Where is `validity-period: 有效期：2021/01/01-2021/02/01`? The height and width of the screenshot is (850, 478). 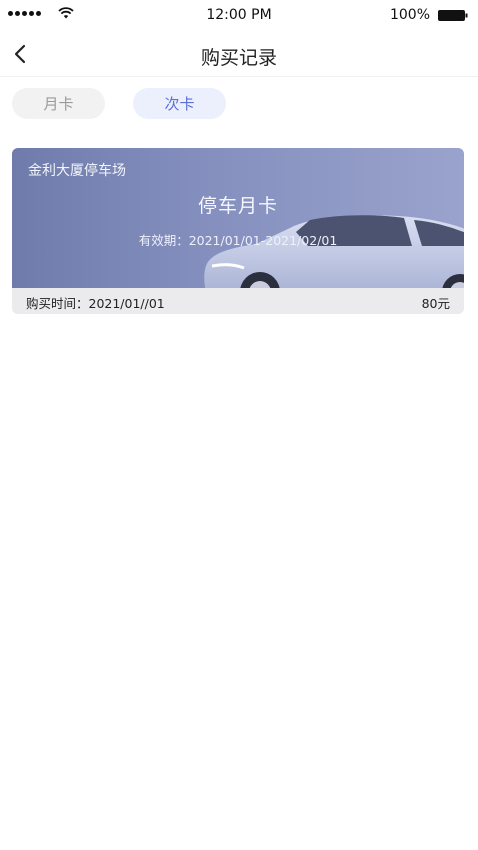
validity-period: 有效期：2021/01/01-2021/02/01 is located at coordinates (238, 240).